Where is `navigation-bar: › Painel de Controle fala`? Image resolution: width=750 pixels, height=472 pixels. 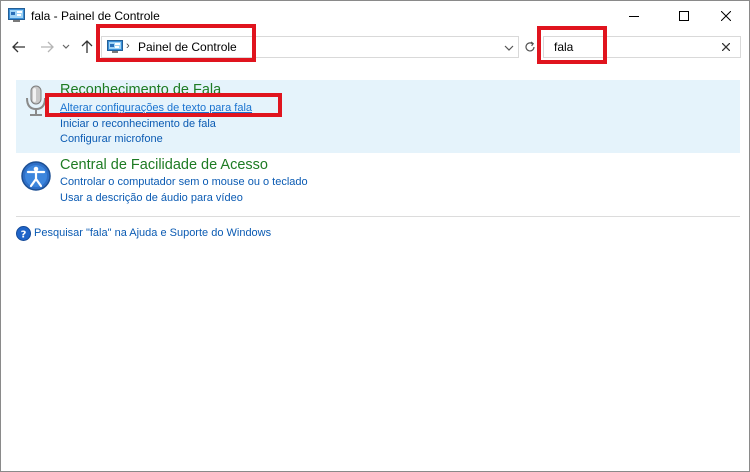
navigation-bar: › Painel de Controle fala is located at coordinates (375, 47).